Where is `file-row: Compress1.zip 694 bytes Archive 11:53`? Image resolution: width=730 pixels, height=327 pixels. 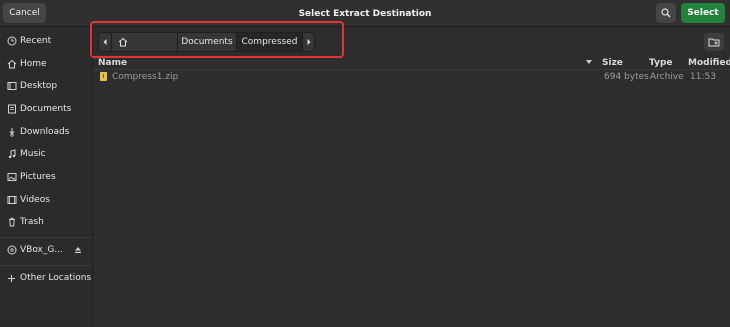 file-row: Compress1.zip 694 bytes Archive 11:53 is located at coordinates (412, 77).